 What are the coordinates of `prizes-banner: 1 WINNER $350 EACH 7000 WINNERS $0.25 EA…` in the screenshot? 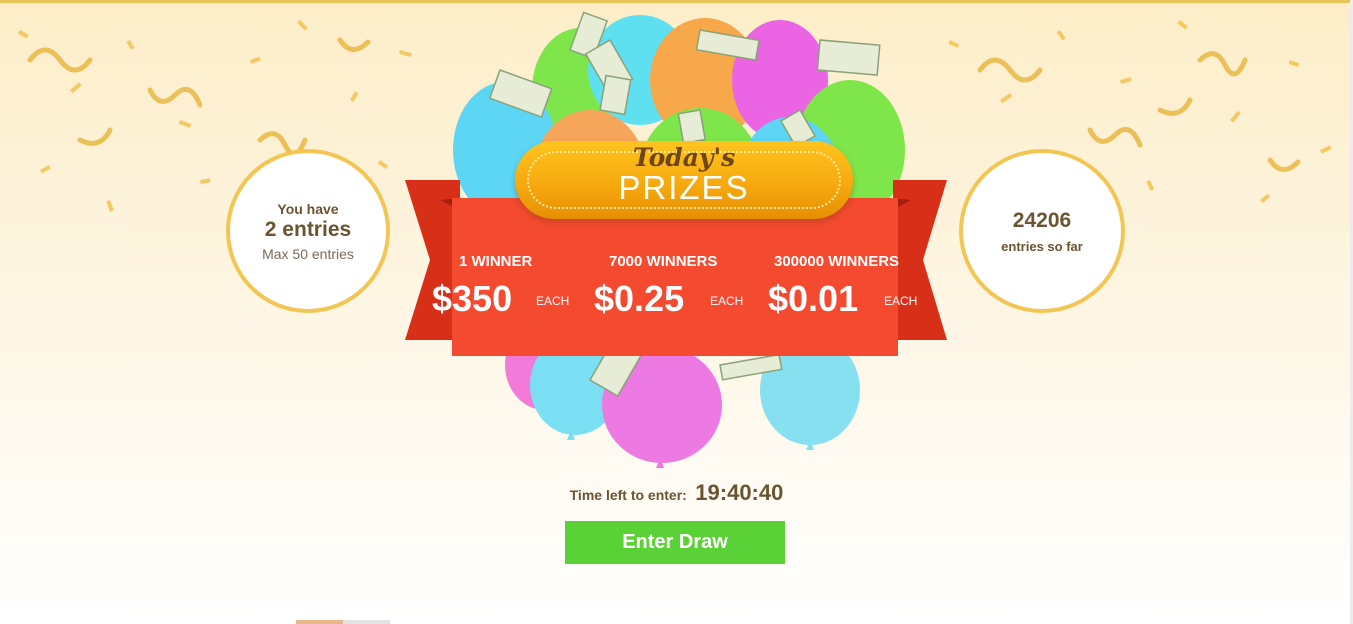 It's located at (674, 277).